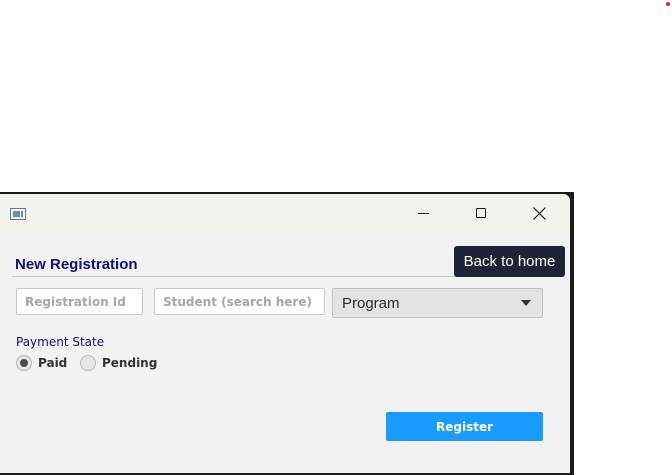 The image size is (672, 475). Describe the element at coordinates (88, 363) in the screenshot. I see `radio-unchecked-icon` at that location.